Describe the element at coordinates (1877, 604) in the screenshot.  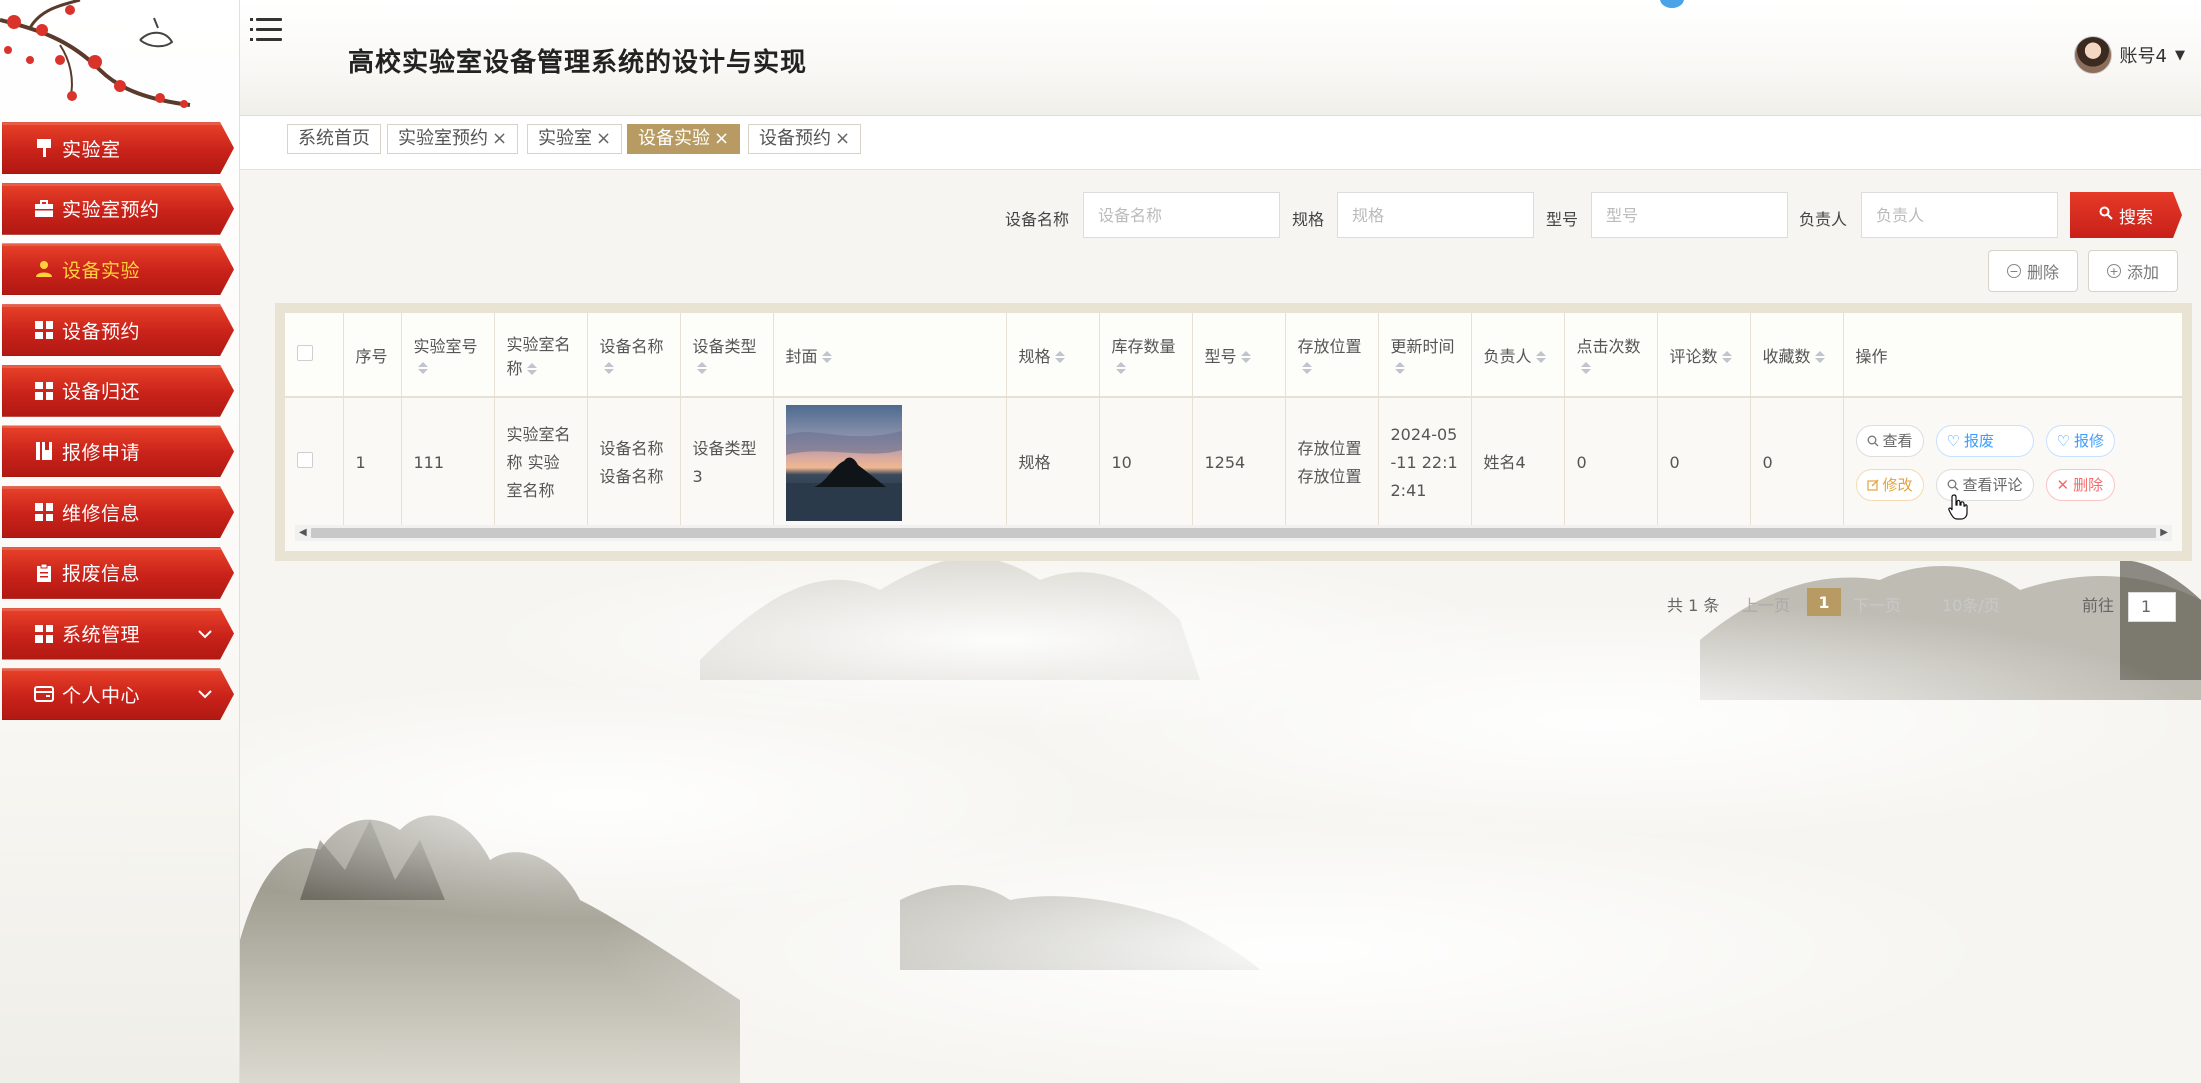
I see `next-page-button: 下一页` at that location.